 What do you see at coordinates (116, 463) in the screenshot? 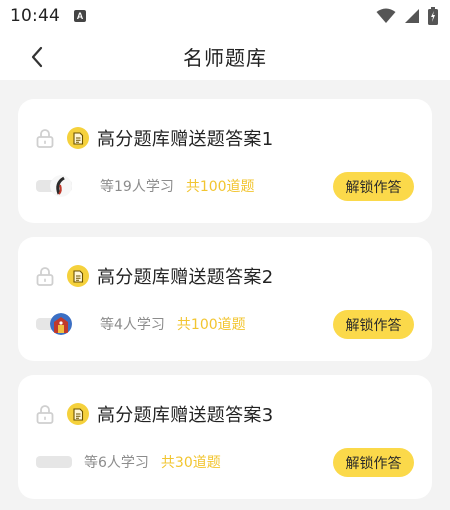
I see `learner-count: 等6人学习` at bounding box center [116, 463].